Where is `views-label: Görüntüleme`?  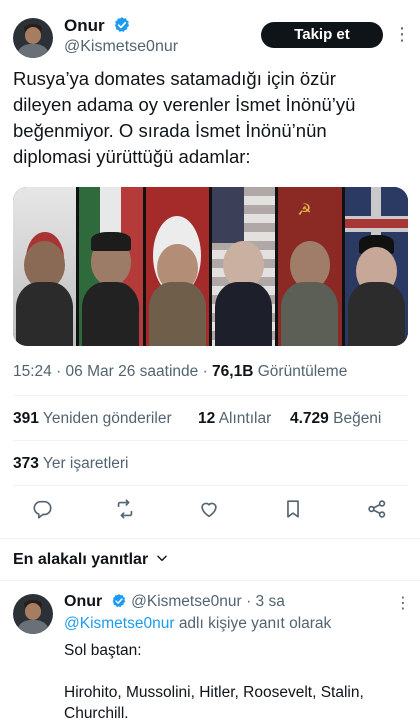
views-label: Görüntüleme is located at coordinates (302, 371).